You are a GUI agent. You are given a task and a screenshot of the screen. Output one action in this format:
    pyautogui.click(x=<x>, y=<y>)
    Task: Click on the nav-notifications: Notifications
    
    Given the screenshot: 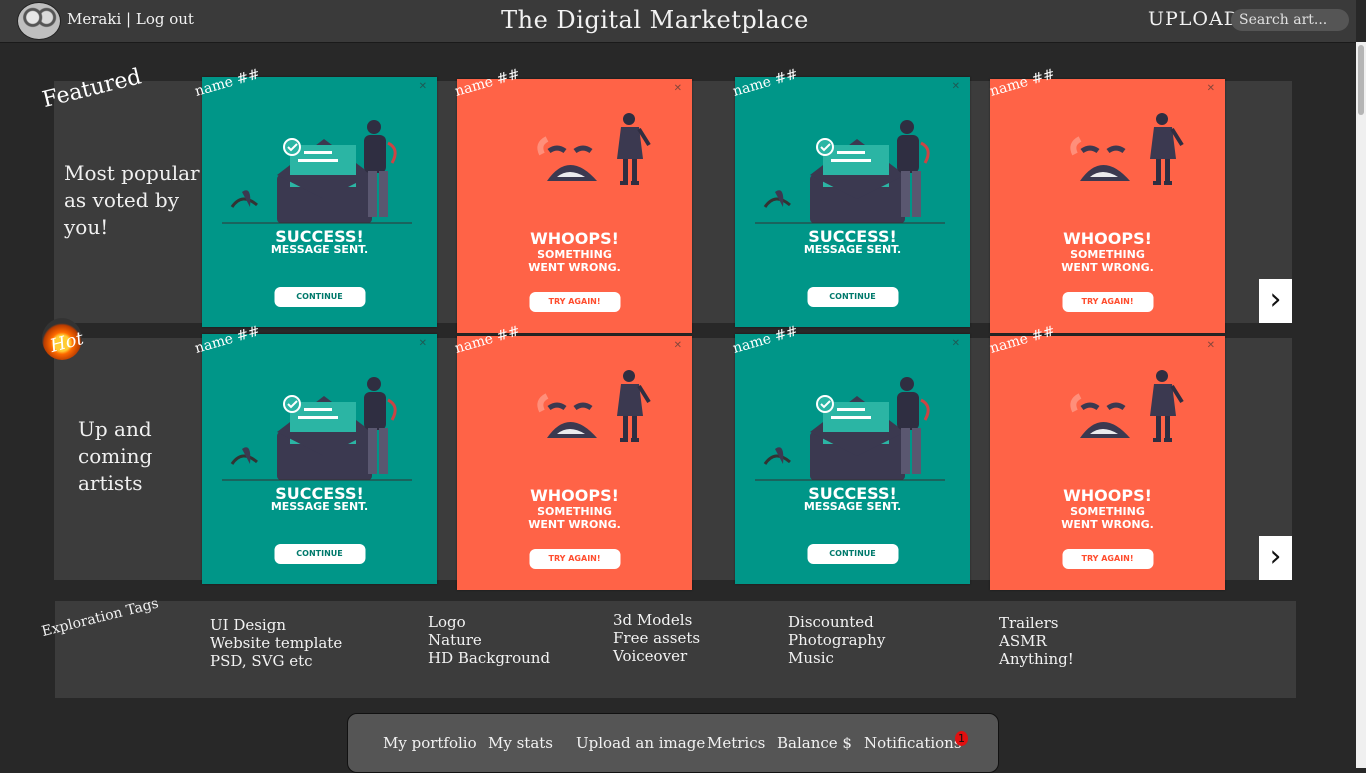 What is the action you would take?
    pyautogui.click(x=913, y=743)
    